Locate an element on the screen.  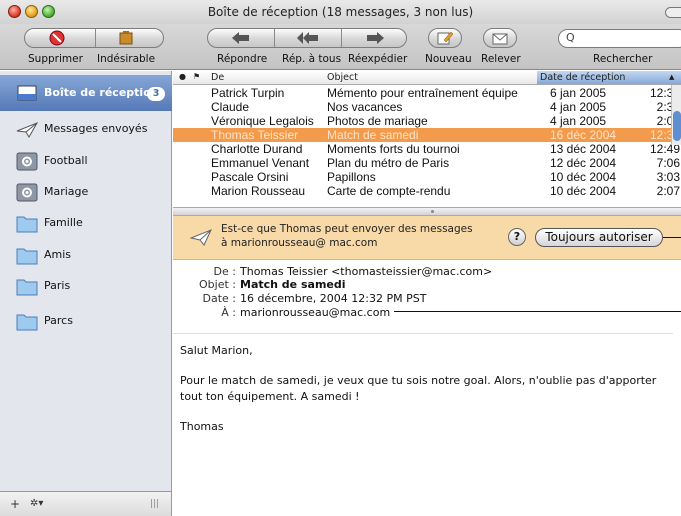
greeting: Salut Marion, is located at coordinates (216, 350).